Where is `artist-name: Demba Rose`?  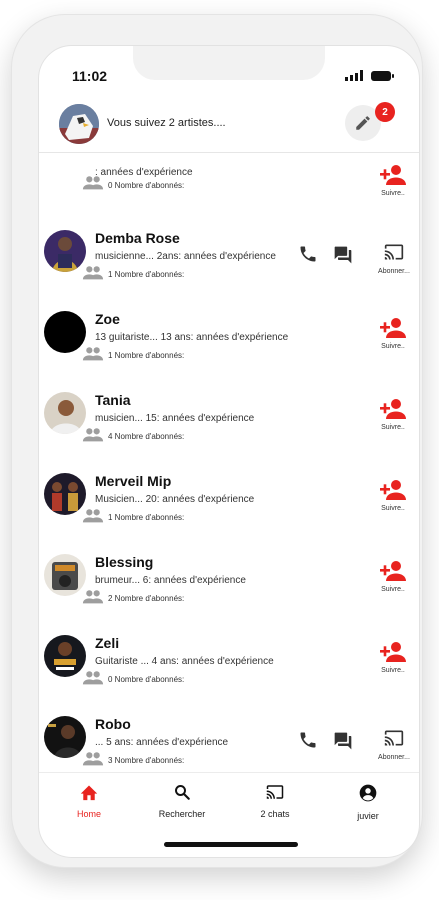
artist-name: Demba Rose is located at coordinates (137, 238).